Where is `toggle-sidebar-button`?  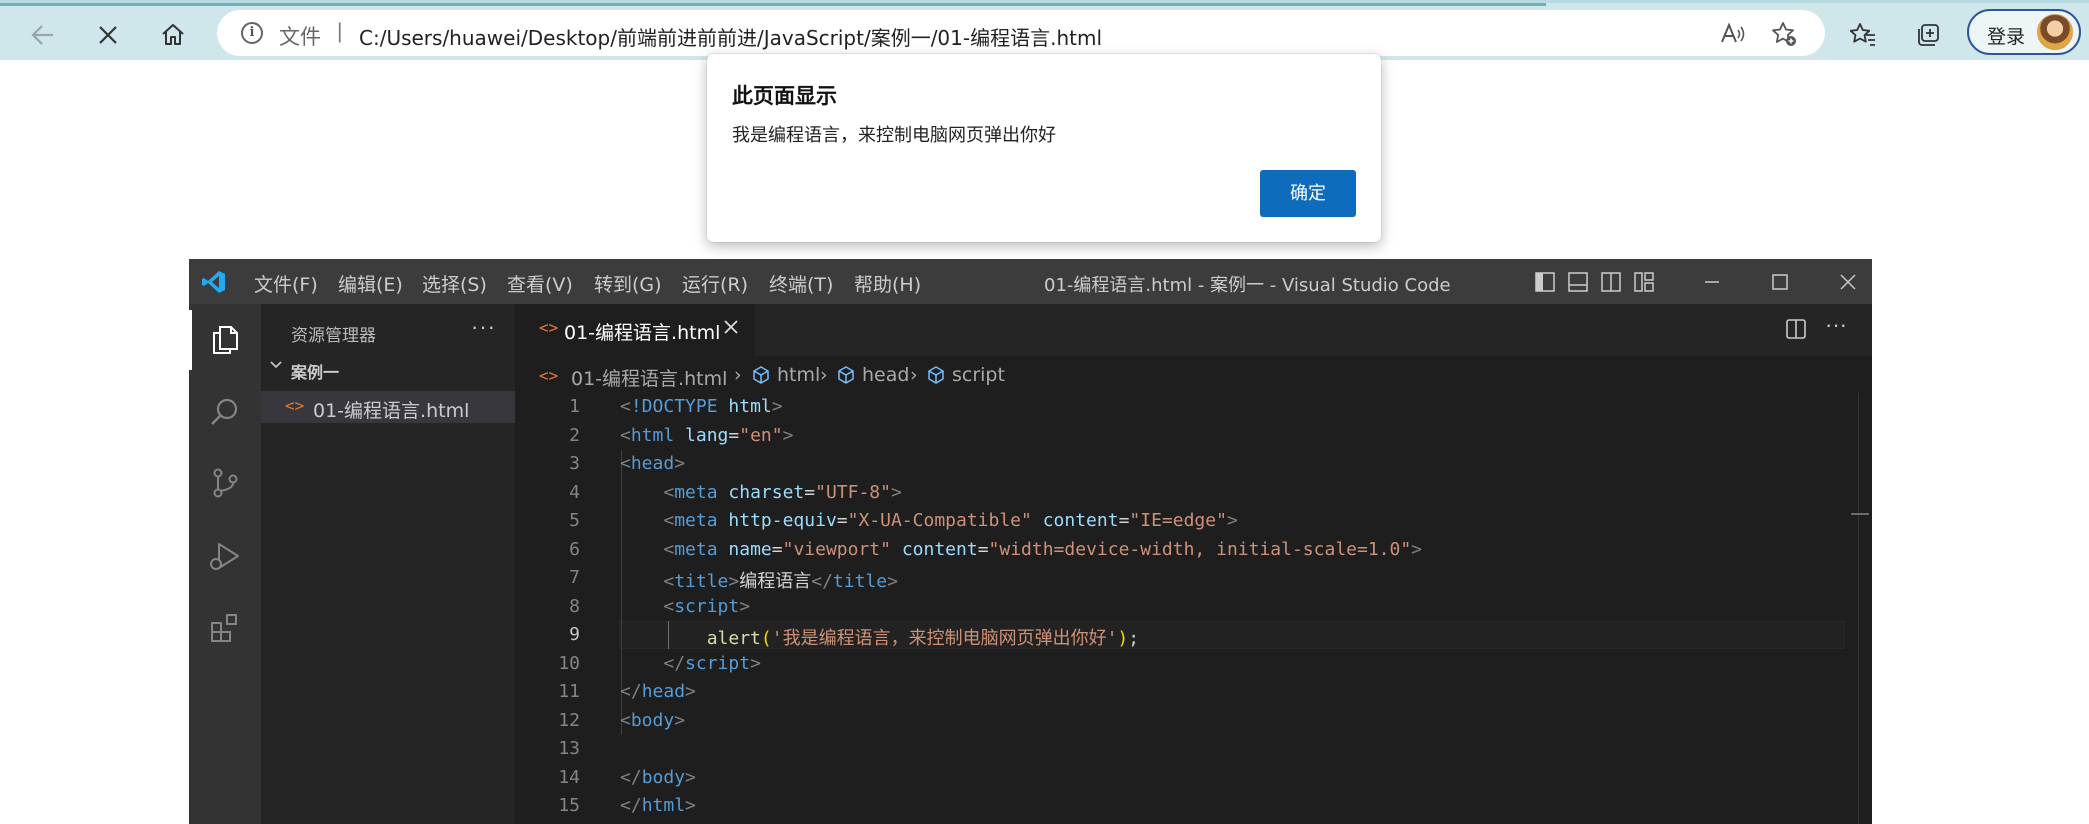
toggle-sidebar-button is located at coordinates (1545, 282).